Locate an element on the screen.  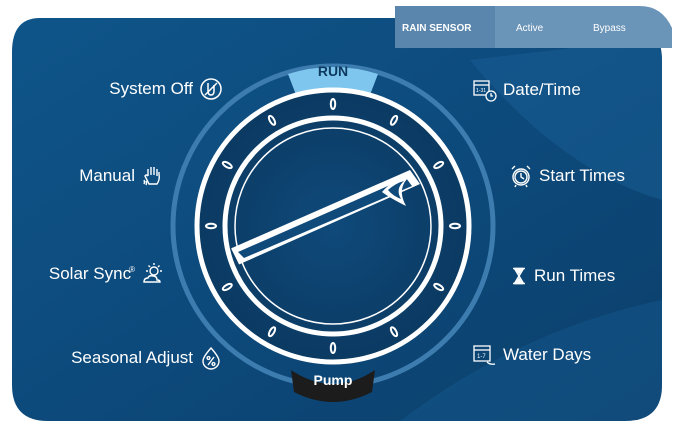
hourglass-icon is located at coordinates (519, 276).